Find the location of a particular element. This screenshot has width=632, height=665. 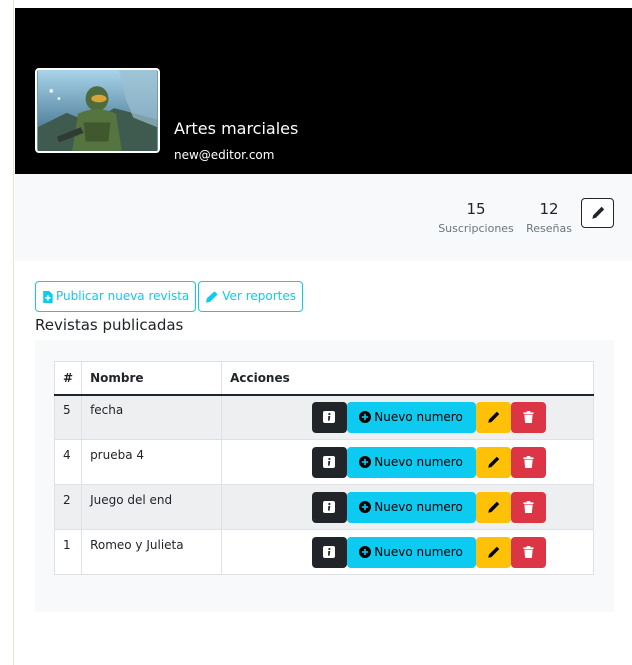

row-num: 5 is located at coordinates (68, 417).